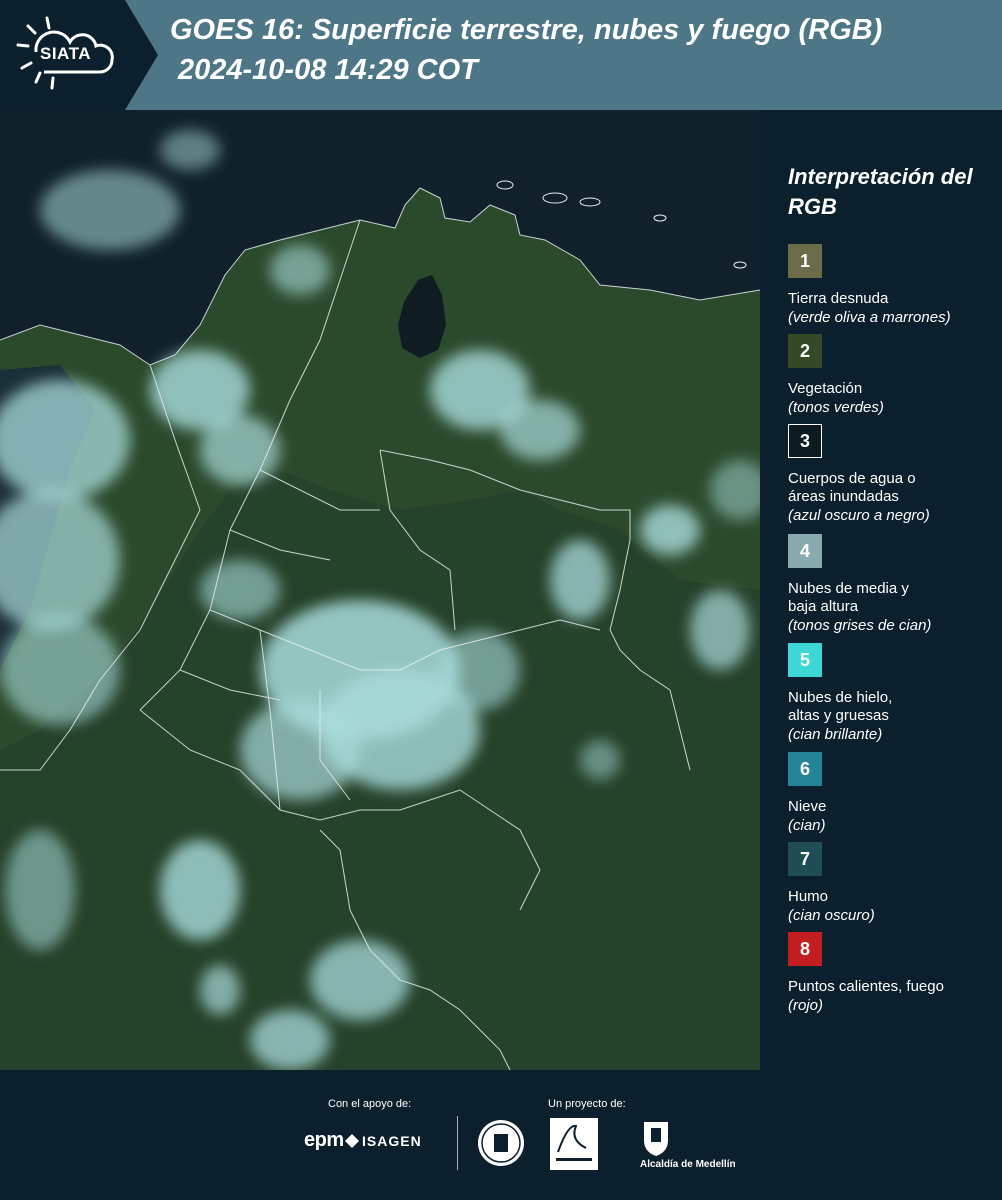 The height and width of the screenshot is (1200, 1002). I want to click on legend-desc: (tonos grises de cian), so click(860, 625).